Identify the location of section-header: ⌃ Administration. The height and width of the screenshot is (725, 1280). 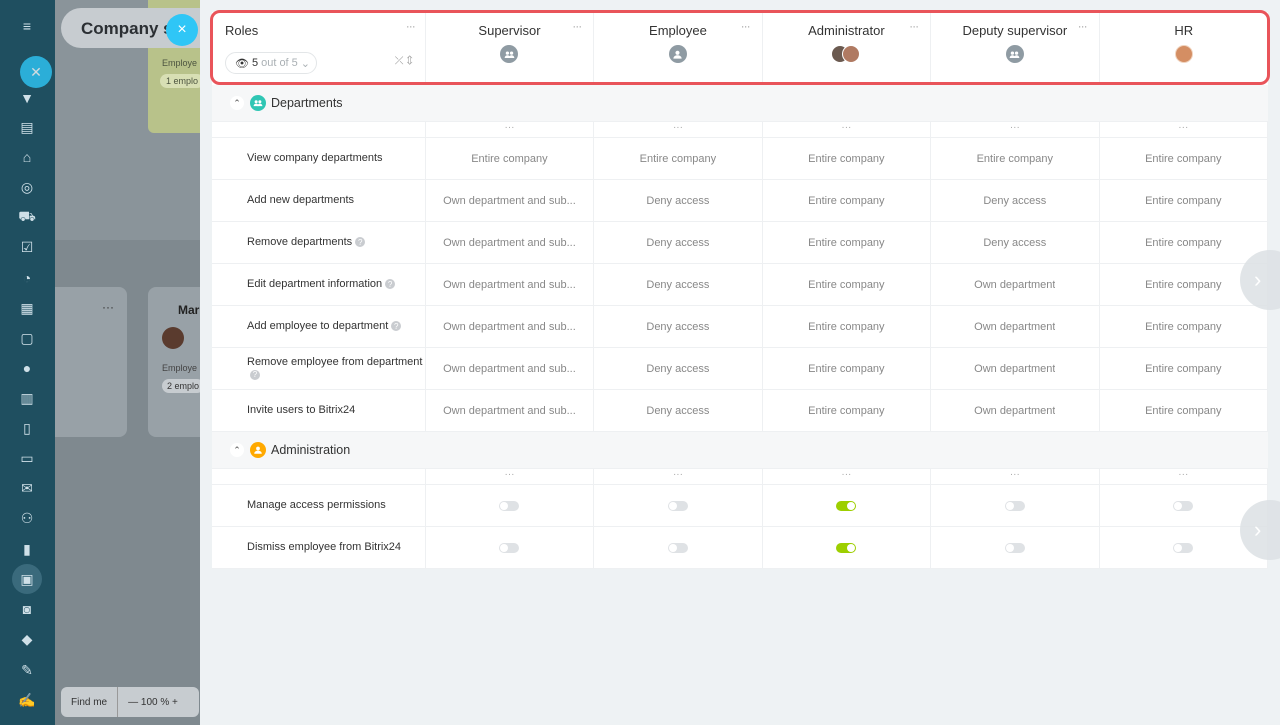
(740, 450).